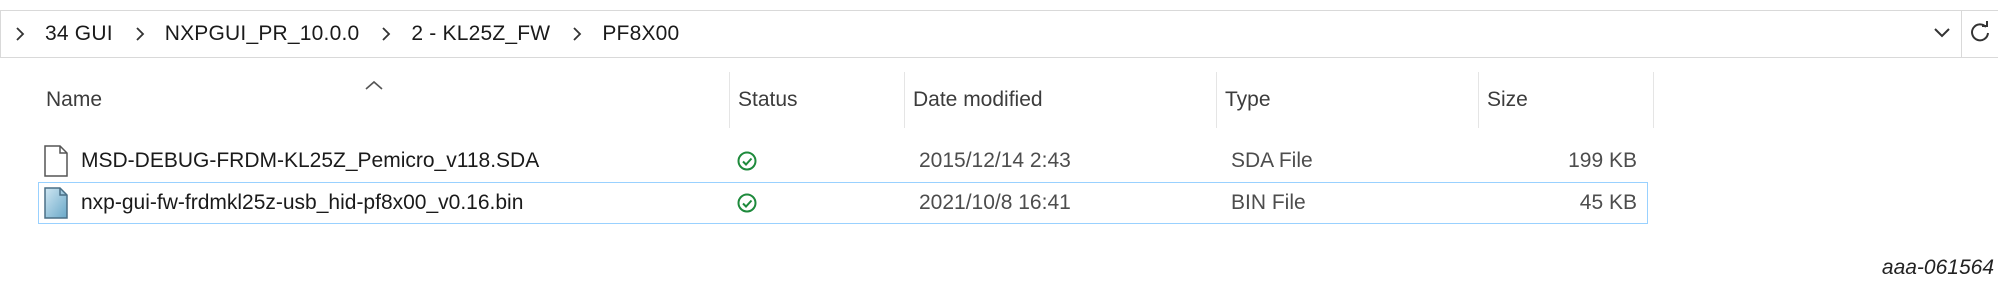  Describe the element at coordinates (1248, 99) in the screenshot. I see `column-header-type-label: Type` at that location.